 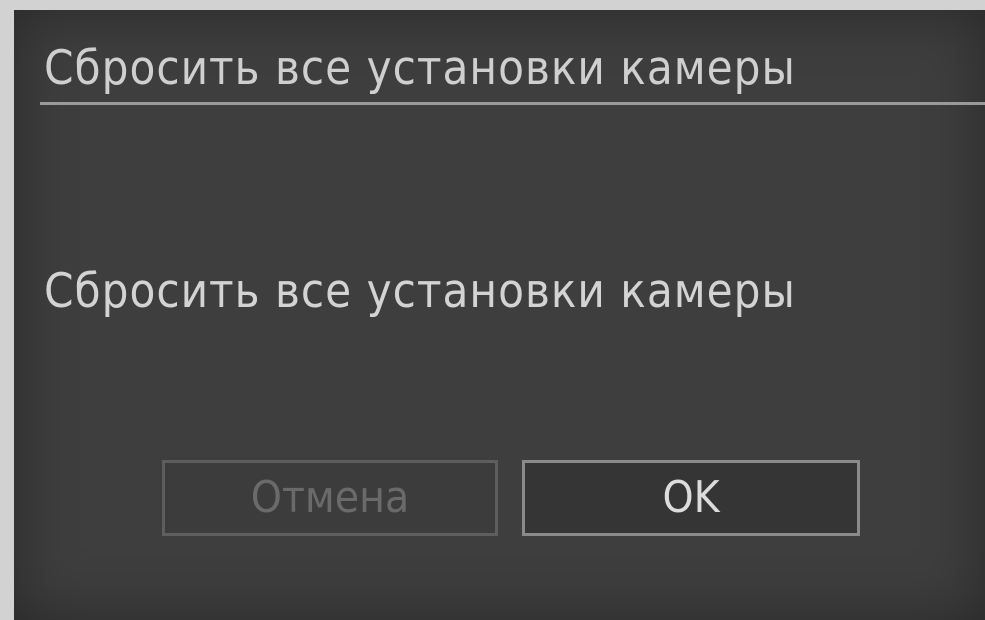 What do you see at coordinates (512, 103) in the screenshot?
I see `title-divider` at bounding box center [512, 103].